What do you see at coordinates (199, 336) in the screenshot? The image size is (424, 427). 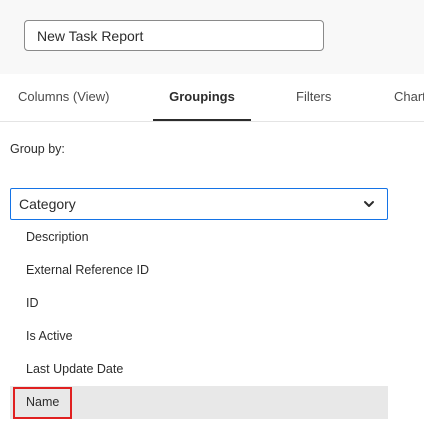 I see `option-is-active: Is Active` at bounding box center [199, 336].